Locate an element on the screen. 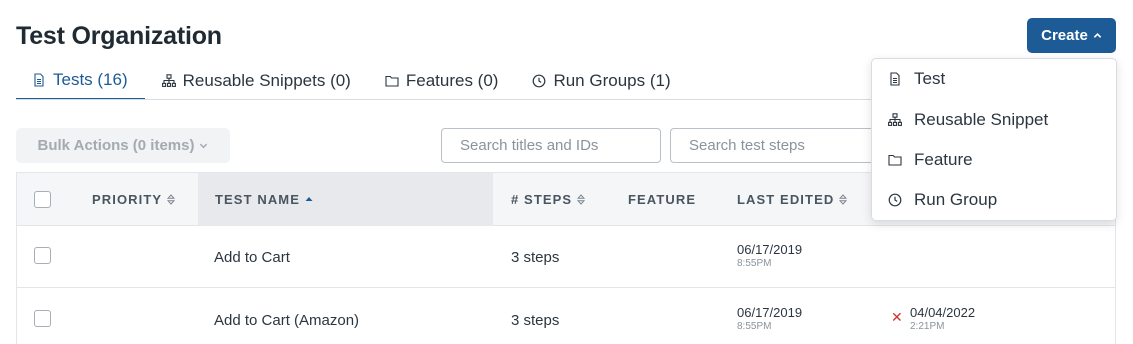 Image resolution: width=1133 pixels, height=344 pixels. chevron-down-icon is located at coordinates (204, 146).